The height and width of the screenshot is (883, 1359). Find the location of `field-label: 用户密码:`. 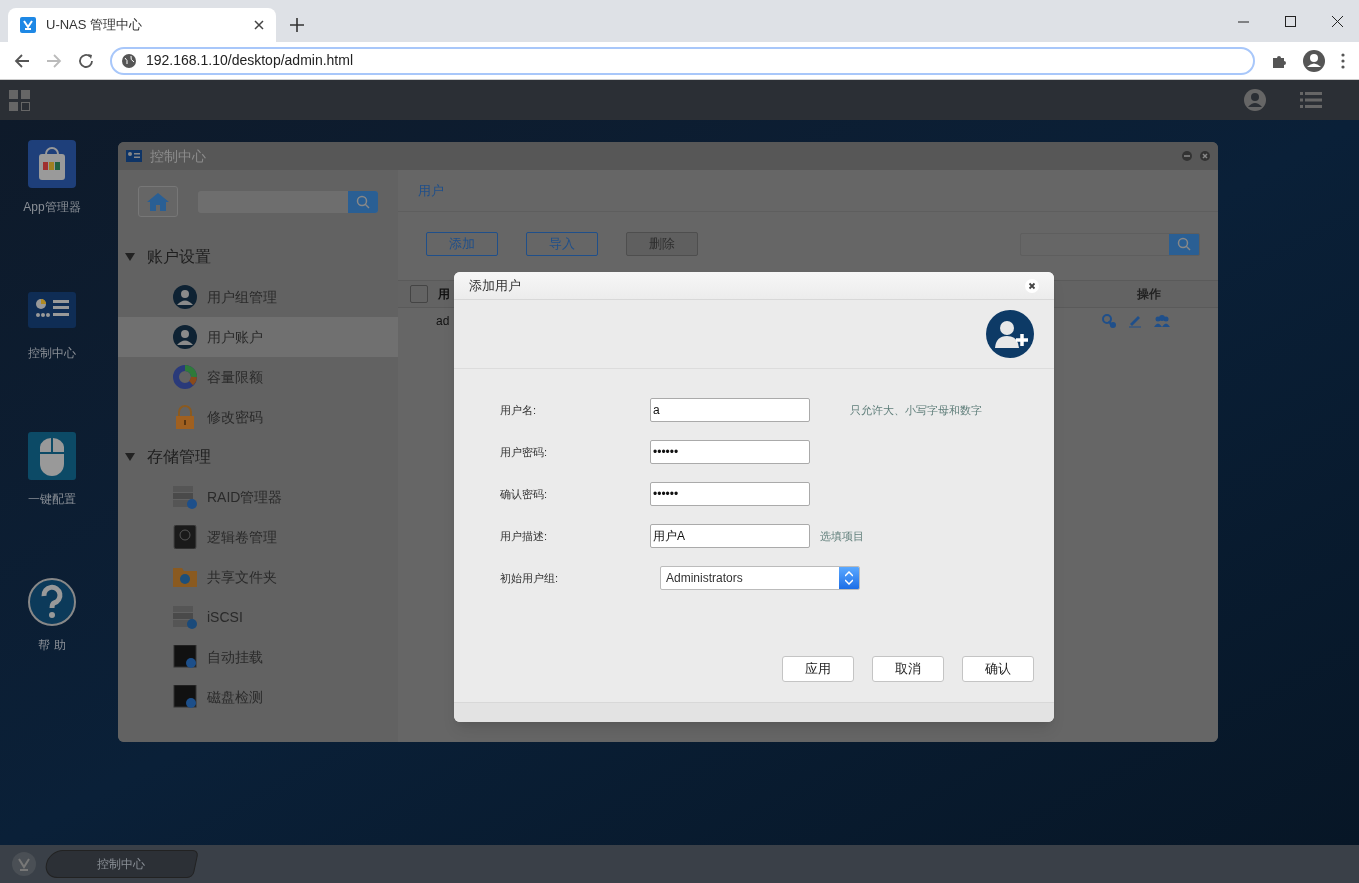

field-label: 用户密码: is located at coordinates (524, 452).